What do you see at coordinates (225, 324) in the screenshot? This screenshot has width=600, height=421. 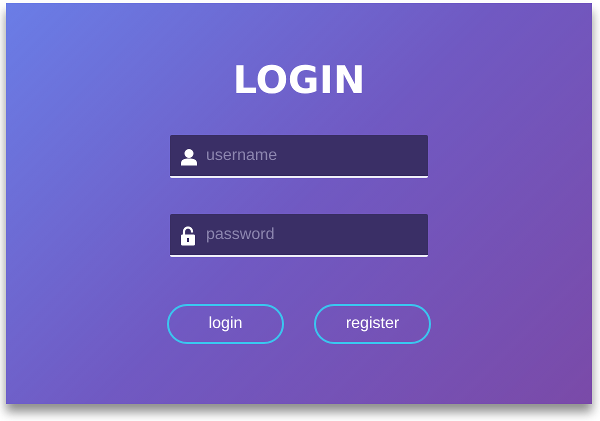 I see `login-button: login` at bounding box center [225, 324].